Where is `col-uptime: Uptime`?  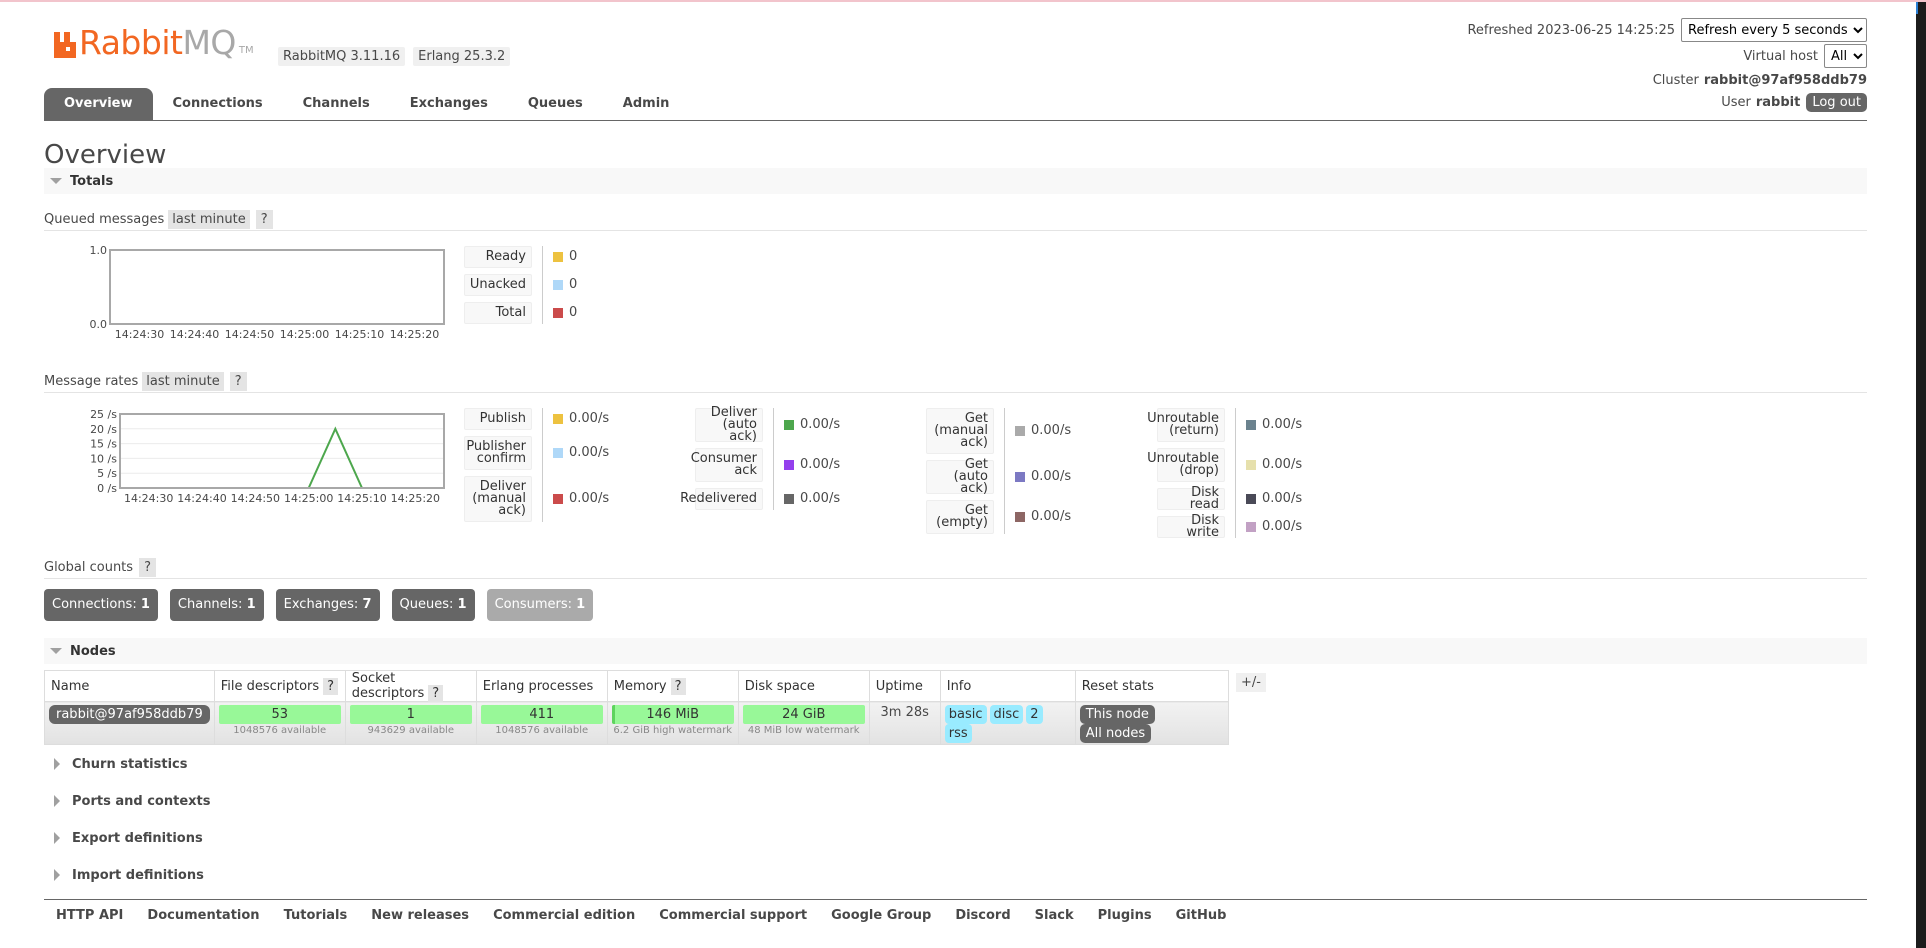
col-uptime: Uptime is located at coordinates (904, 686).